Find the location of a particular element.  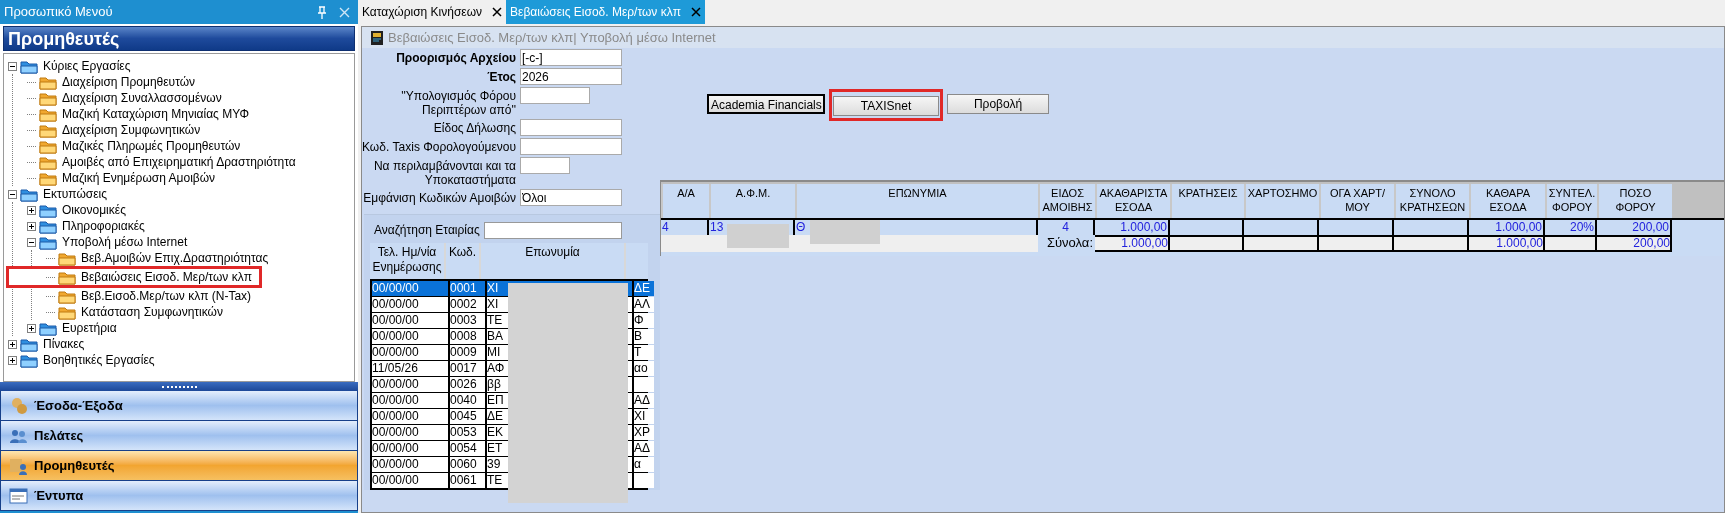

tree-item: Διαχείριση Συναλλασσομένων is located at coordinates (142, 98).